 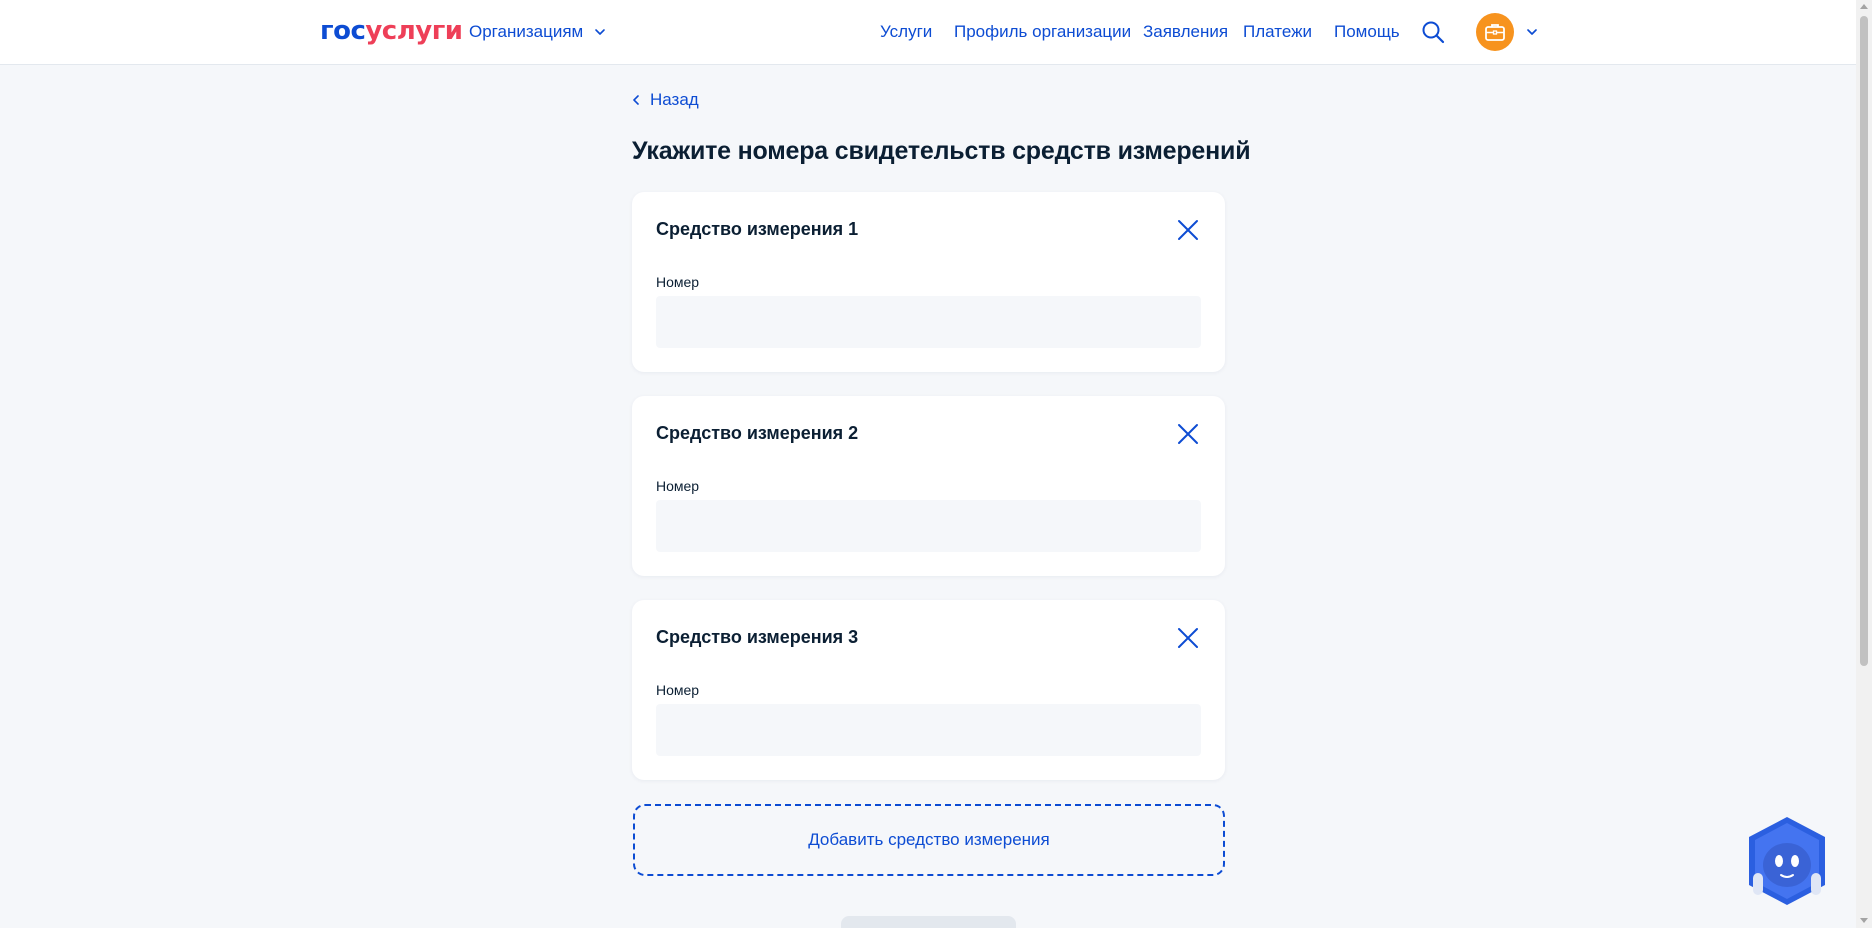 I want to click on card-title: Средство измерения 3, so click(x=757, y=637).